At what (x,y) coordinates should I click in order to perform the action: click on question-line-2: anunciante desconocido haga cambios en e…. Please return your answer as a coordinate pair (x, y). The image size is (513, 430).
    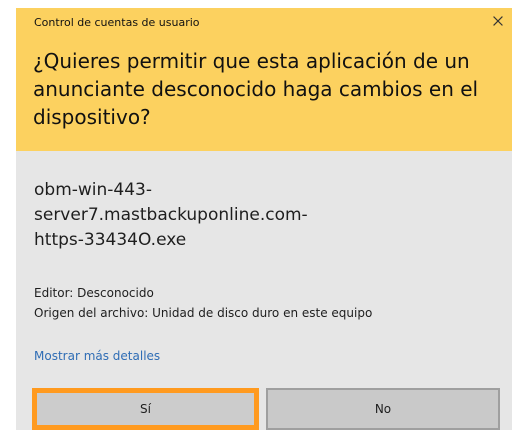
    Looking at the image, I should click on (256, 89).